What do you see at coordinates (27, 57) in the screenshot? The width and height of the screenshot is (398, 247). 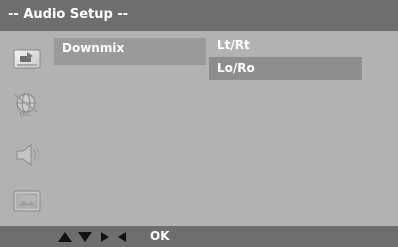 I see `general-setup-icon` at bounding box center [27, 57].